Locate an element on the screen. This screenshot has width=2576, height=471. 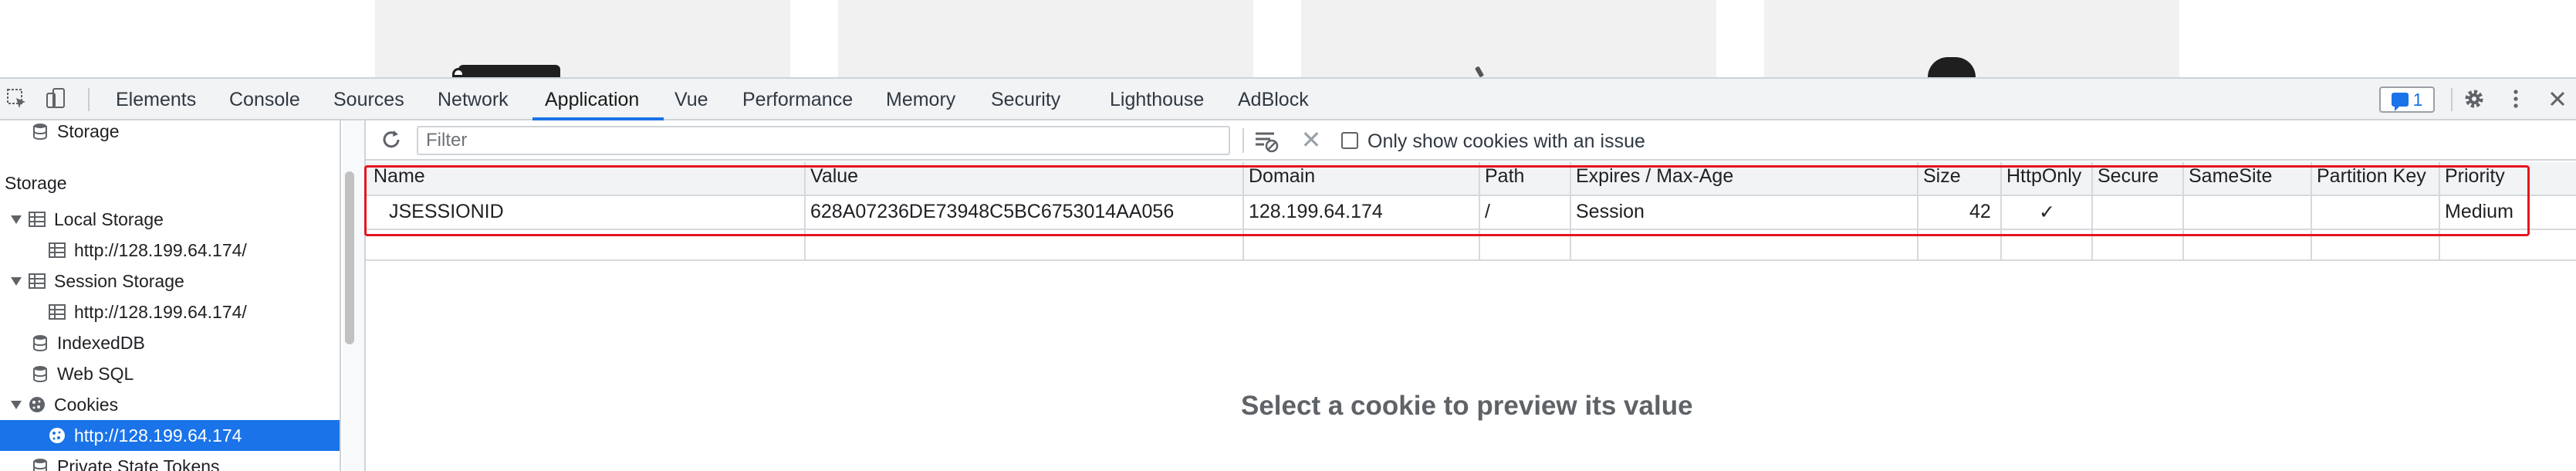
row-divider is located at coordinates (1471, 260).